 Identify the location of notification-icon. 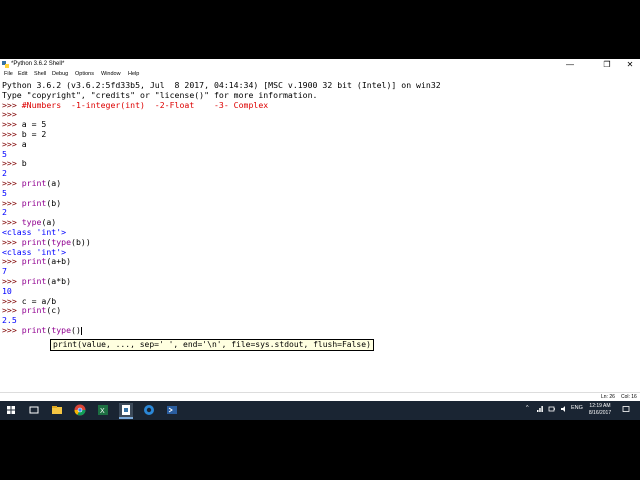
(626, 409).